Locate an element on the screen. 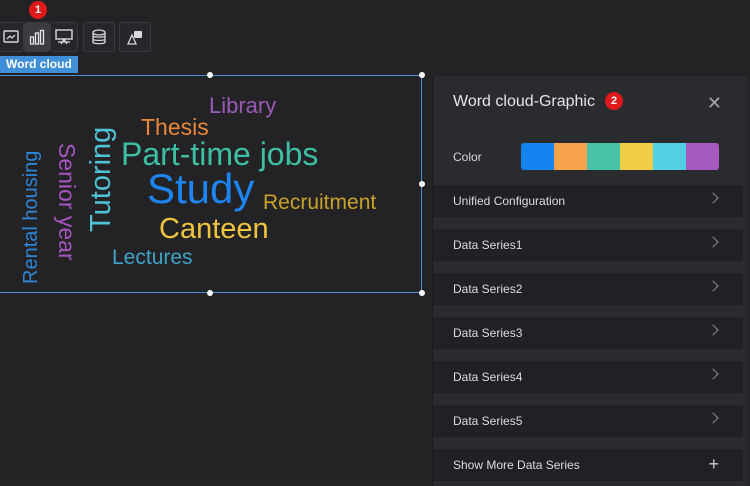  panel-title: Word cloud-Graphic is located at coordinates (524, 101).